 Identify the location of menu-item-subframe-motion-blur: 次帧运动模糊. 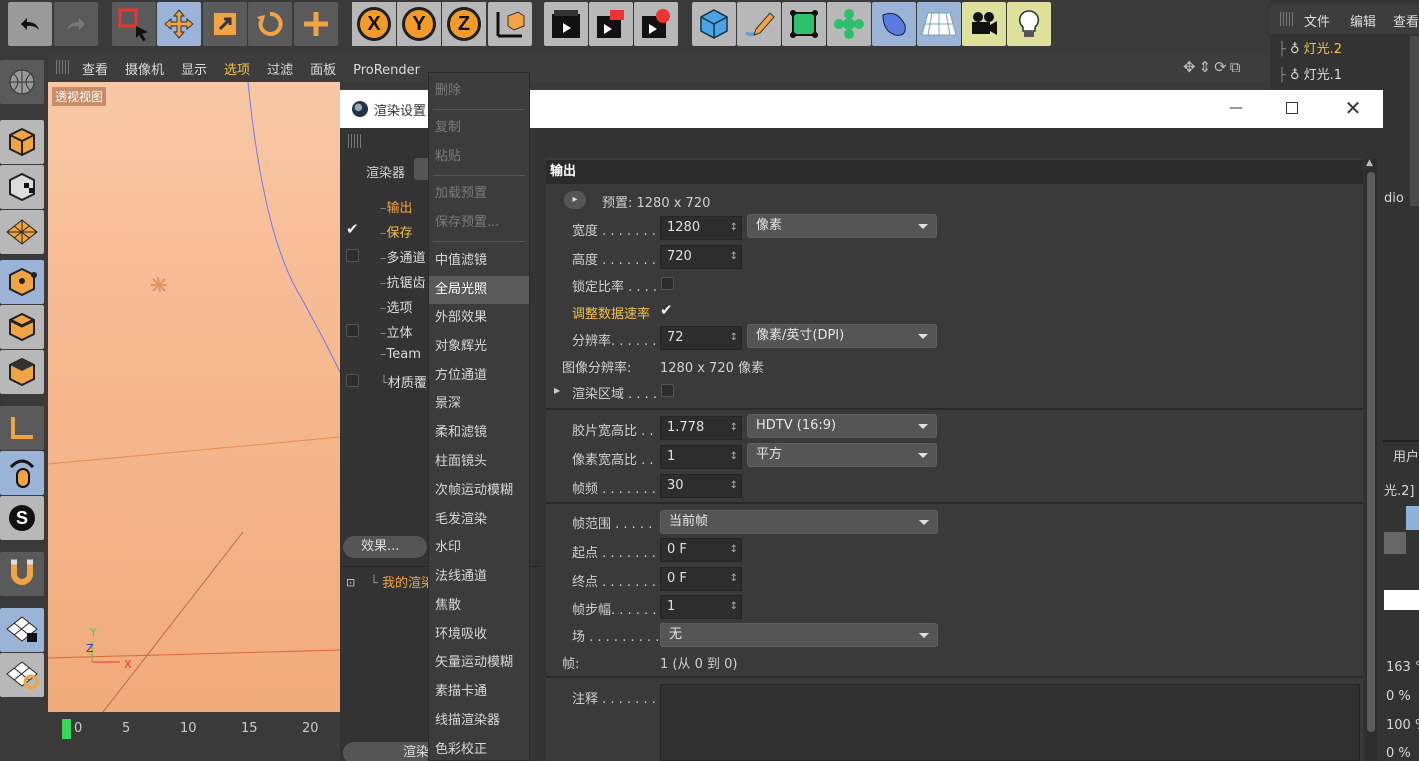
(479, 491).